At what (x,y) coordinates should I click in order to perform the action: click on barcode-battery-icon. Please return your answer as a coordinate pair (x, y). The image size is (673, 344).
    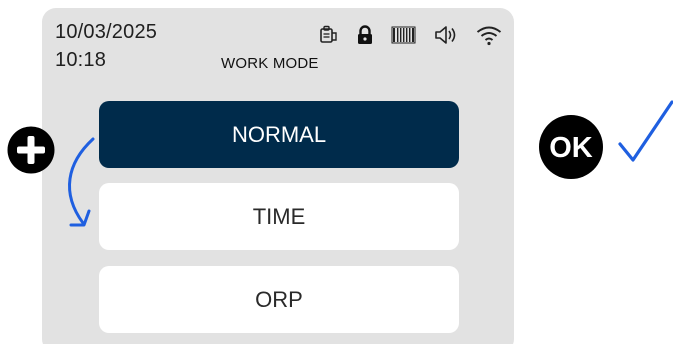
    Looking at the image, I should click on (403, 35).